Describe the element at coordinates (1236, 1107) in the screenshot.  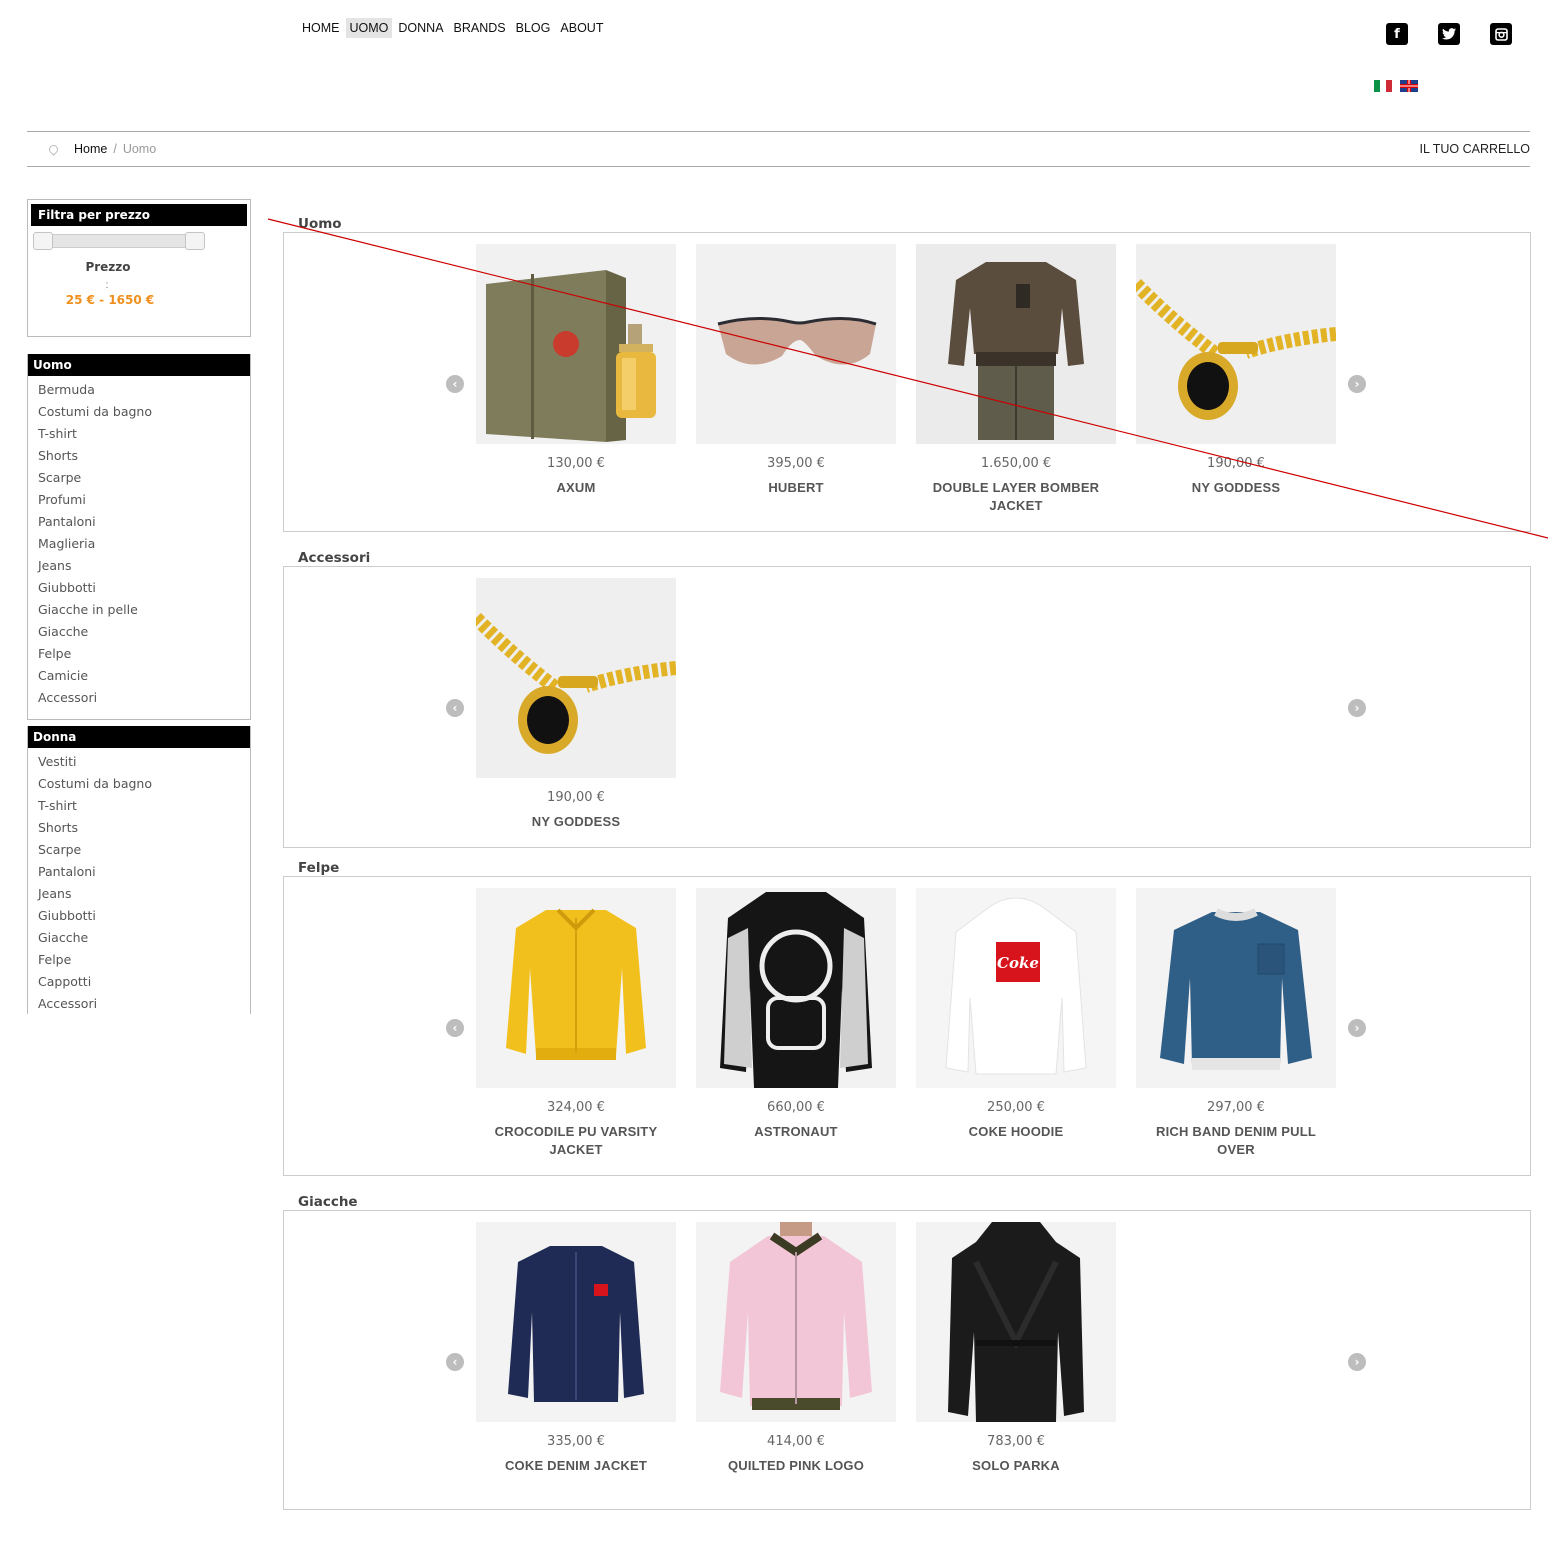
I see `product-price: 297,00 €` at that location.